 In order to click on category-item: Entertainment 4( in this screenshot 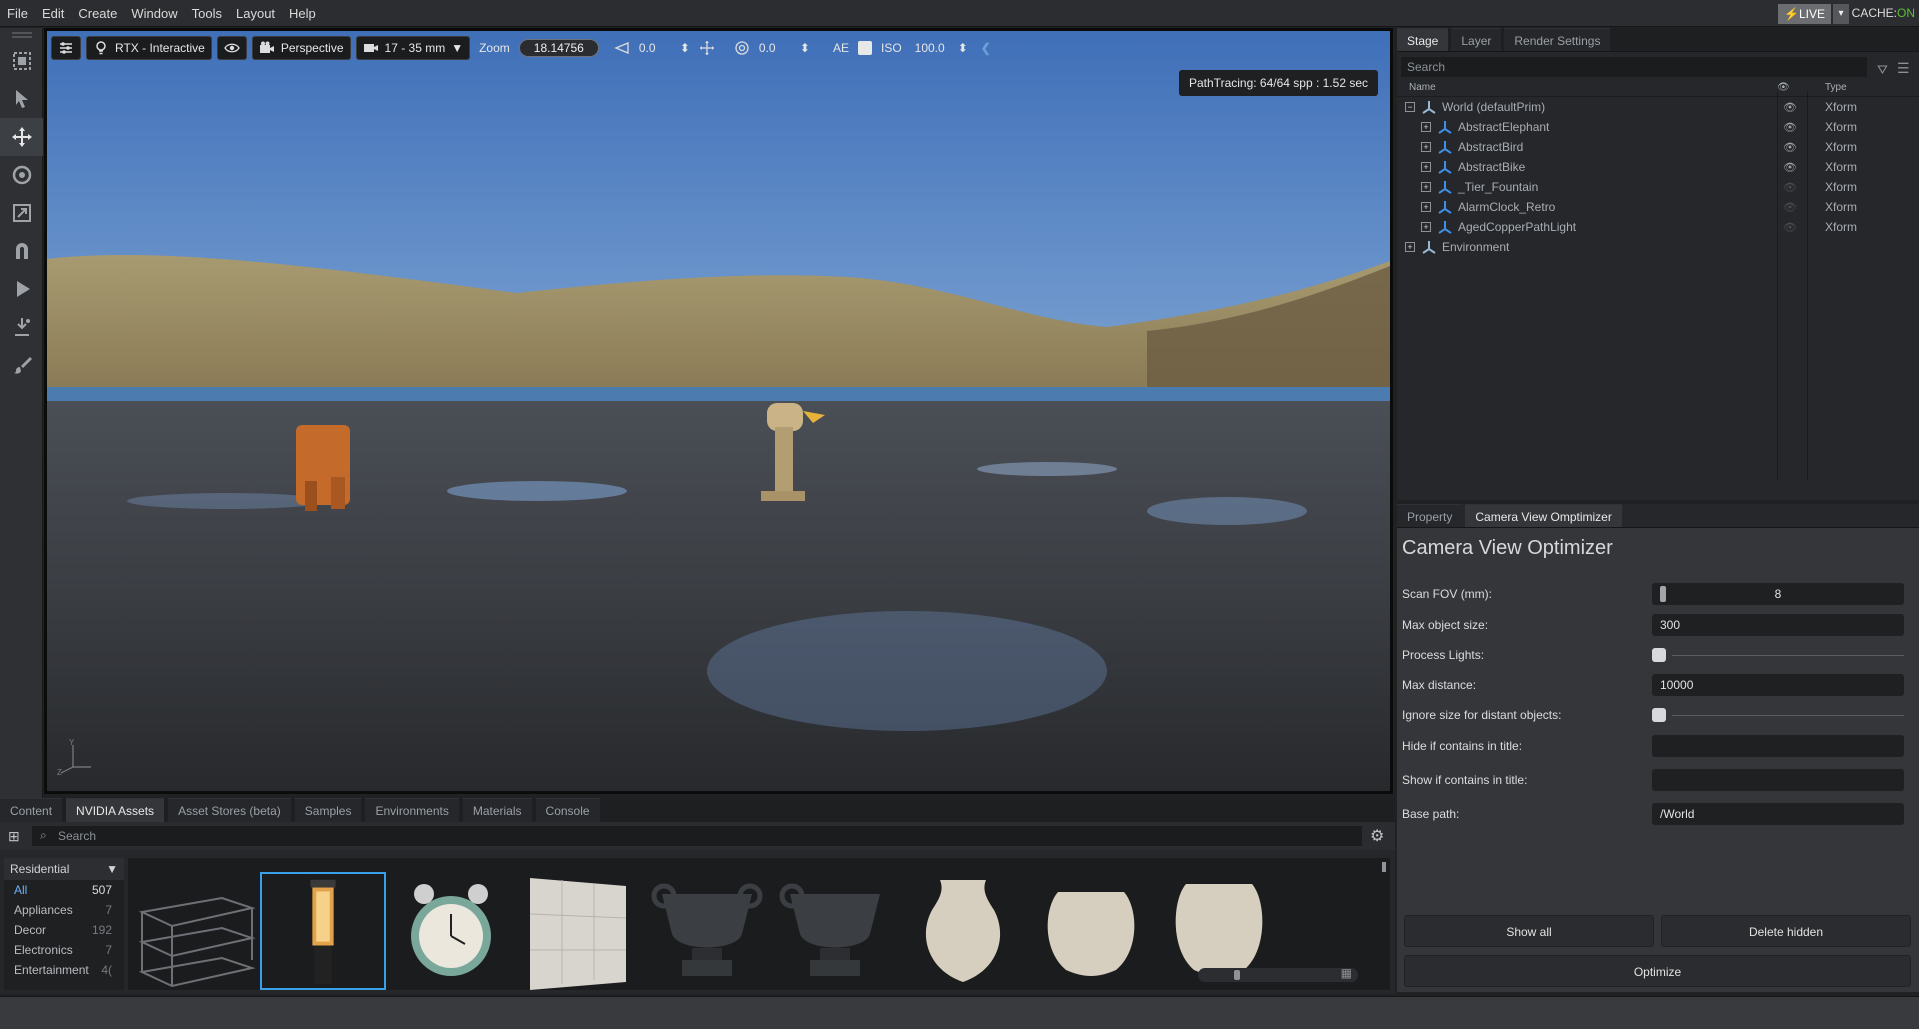, I will do `click(64, 970)`.